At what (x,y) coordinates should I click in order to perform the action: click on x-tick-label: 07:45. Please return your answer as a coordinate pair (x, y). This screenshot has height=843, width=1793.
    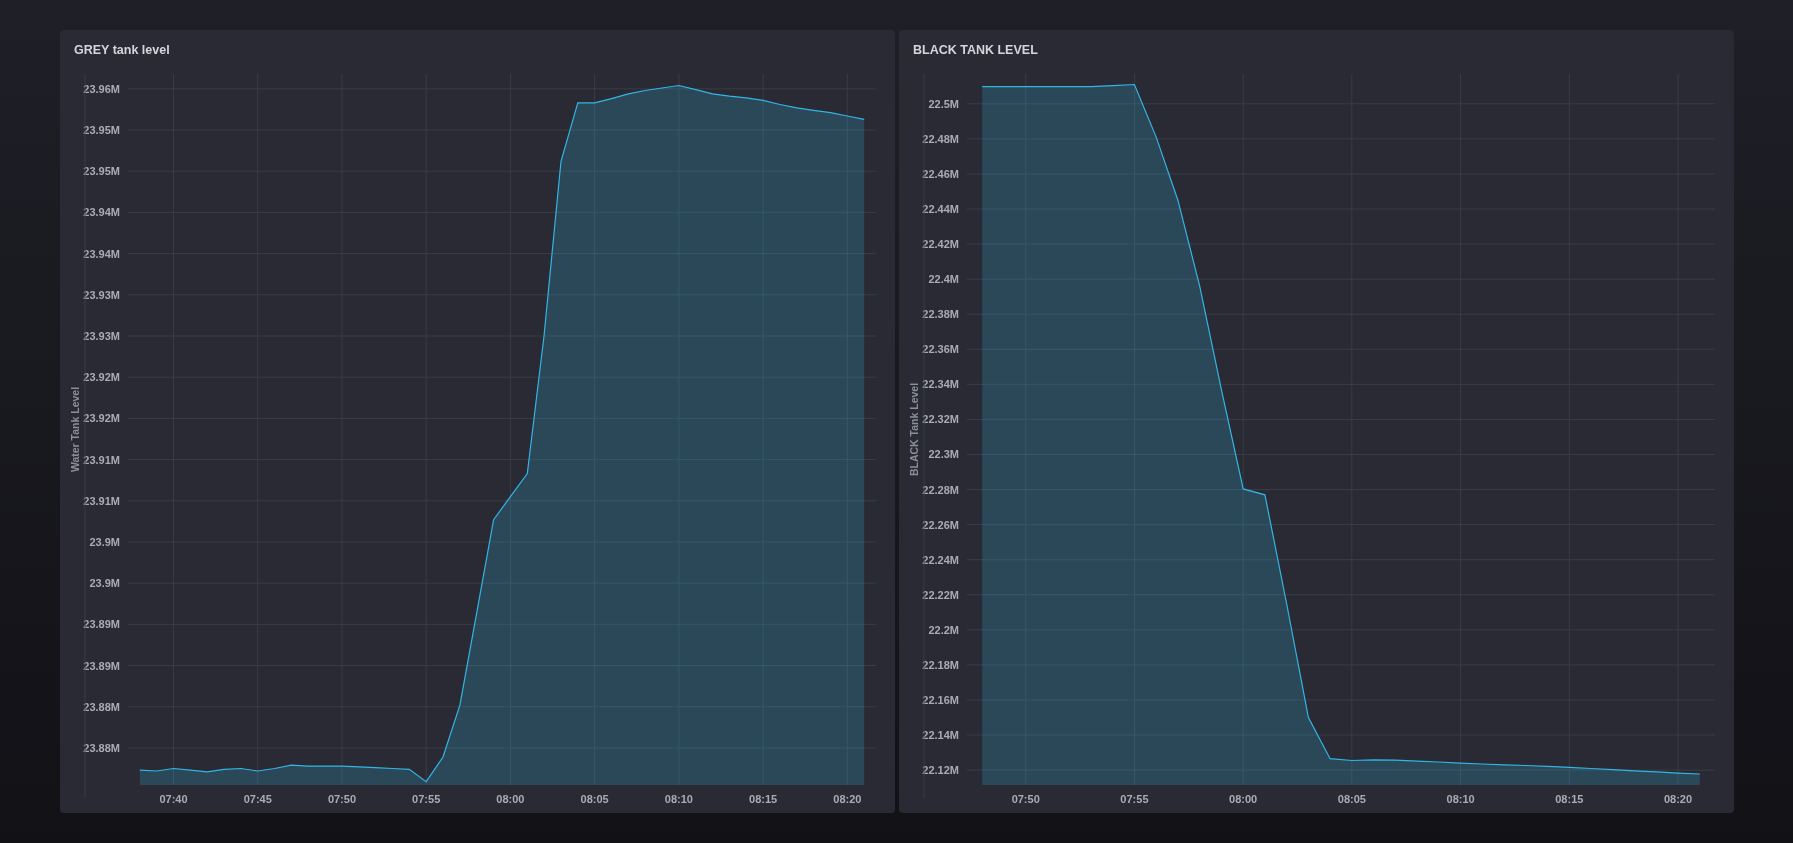
    Looking at the image, I should click on (257, 799).